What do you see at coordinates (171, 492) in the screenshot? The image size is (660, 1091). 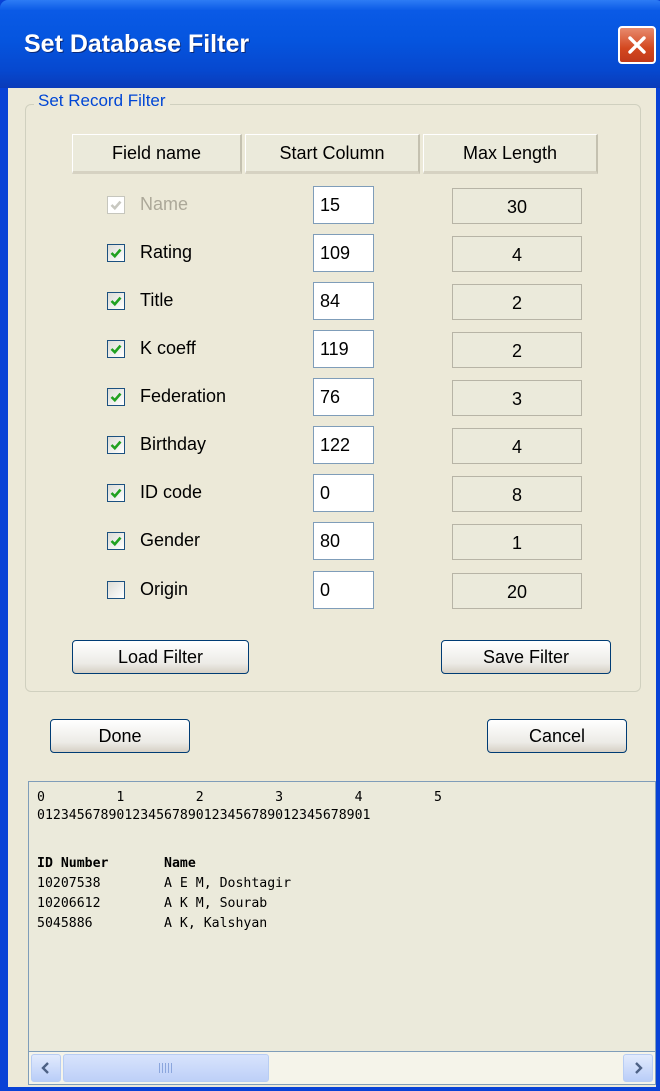 I see `field-label: ID code` at bounding box center [171, 492].